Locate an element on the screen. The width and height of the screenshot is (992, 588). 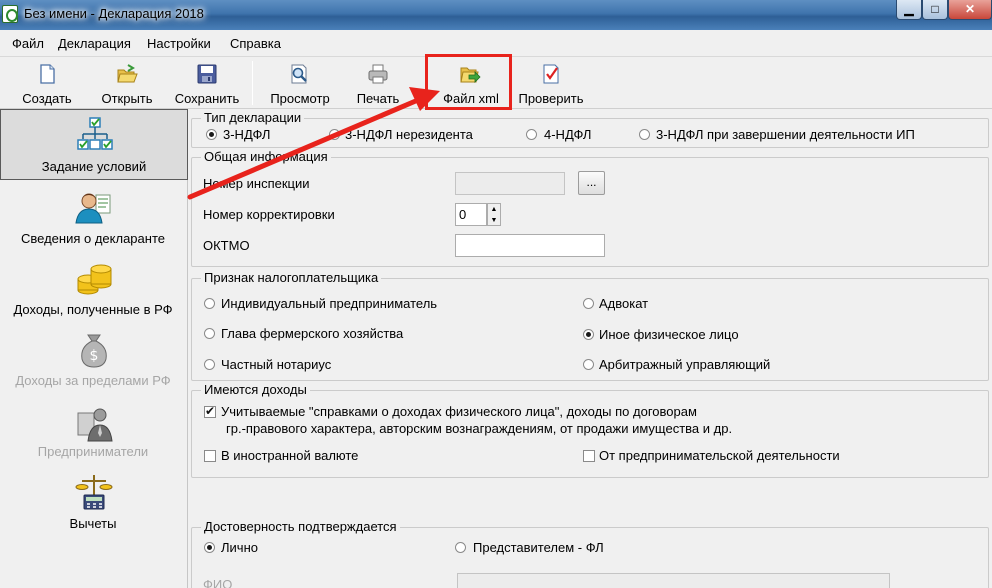
scales-calculator-icon is located at coordinates (94, 492).